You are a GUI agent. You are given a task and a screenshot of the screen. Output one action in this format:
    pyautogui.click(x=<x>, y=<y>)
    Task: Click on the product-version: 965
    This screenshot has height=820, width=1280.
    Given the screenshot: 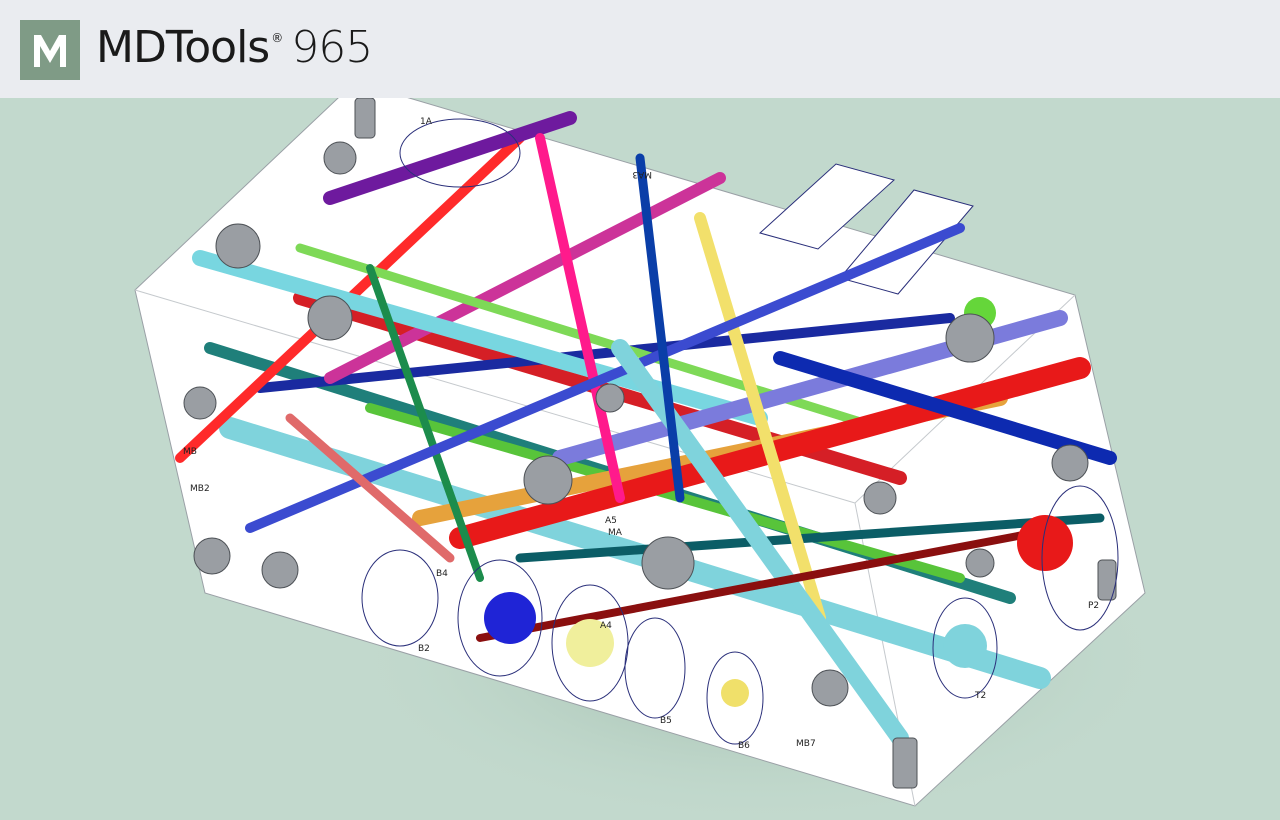 What is the action you would take?
    pyautogui.click(x=332, y=47)
    